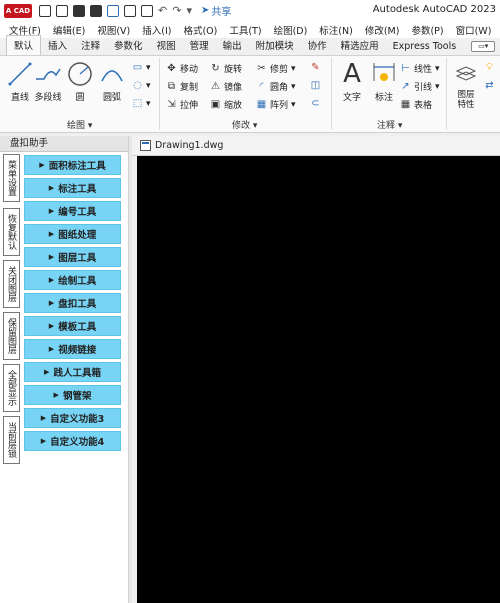  What do you see at coordinates (11, 232) in the screenshot?
I see `vtab-restore-default: 恢复默认` at bounding box center [11, 232].